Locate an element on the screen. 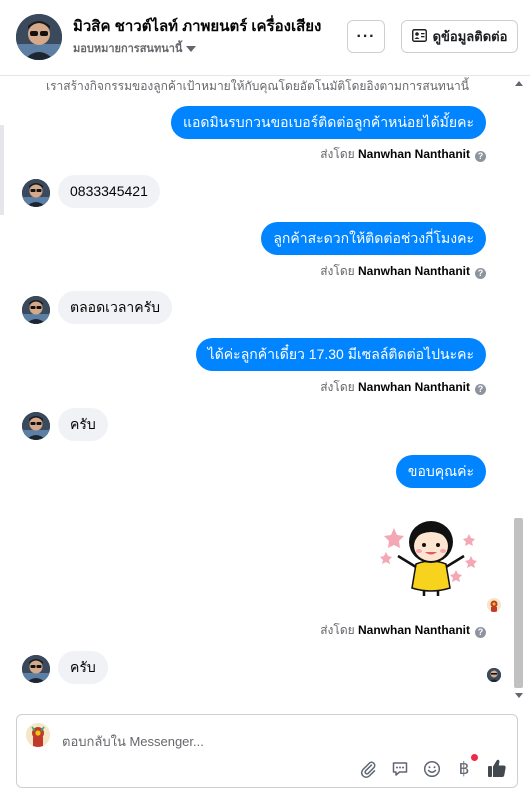  more-options-label: ··· is located at coordinates (366, 36).